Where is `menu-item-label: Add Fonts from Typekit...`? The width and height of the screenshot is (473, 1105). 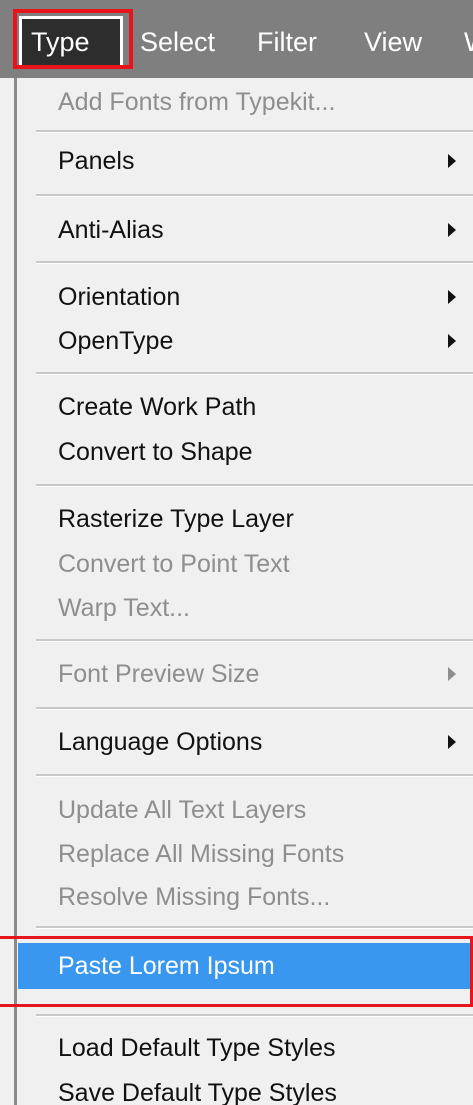 menu-item-label: Add Fonts from Typekit... is located at coordinates (197, 102).